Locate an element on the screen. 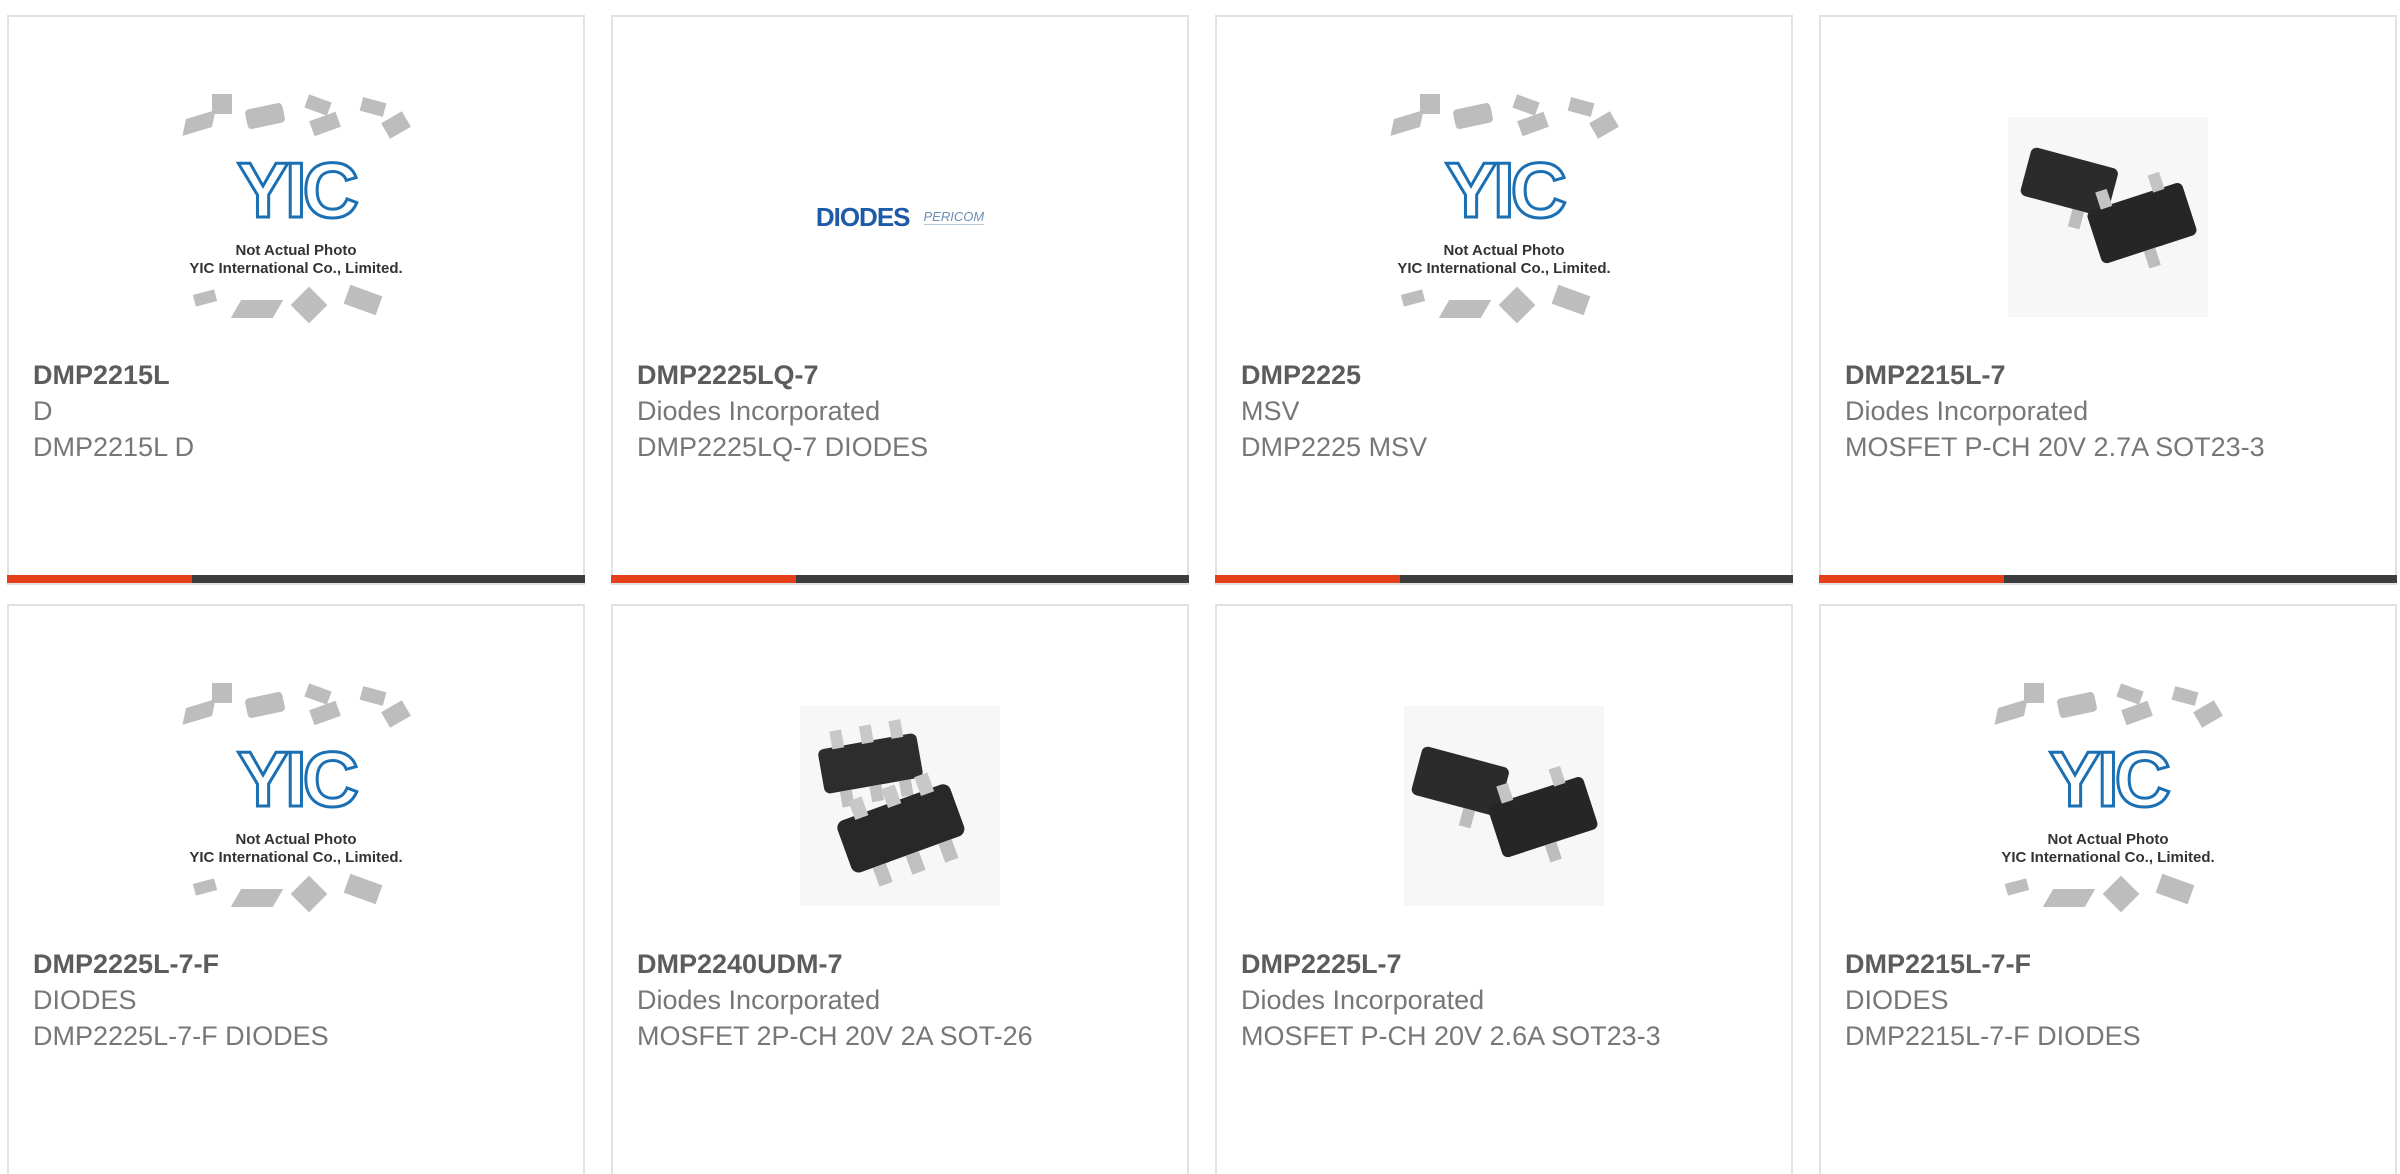 This screenshot has width=2400, height=1174. product-image: DIODES PERICOM is located at coordinates (900, 217).